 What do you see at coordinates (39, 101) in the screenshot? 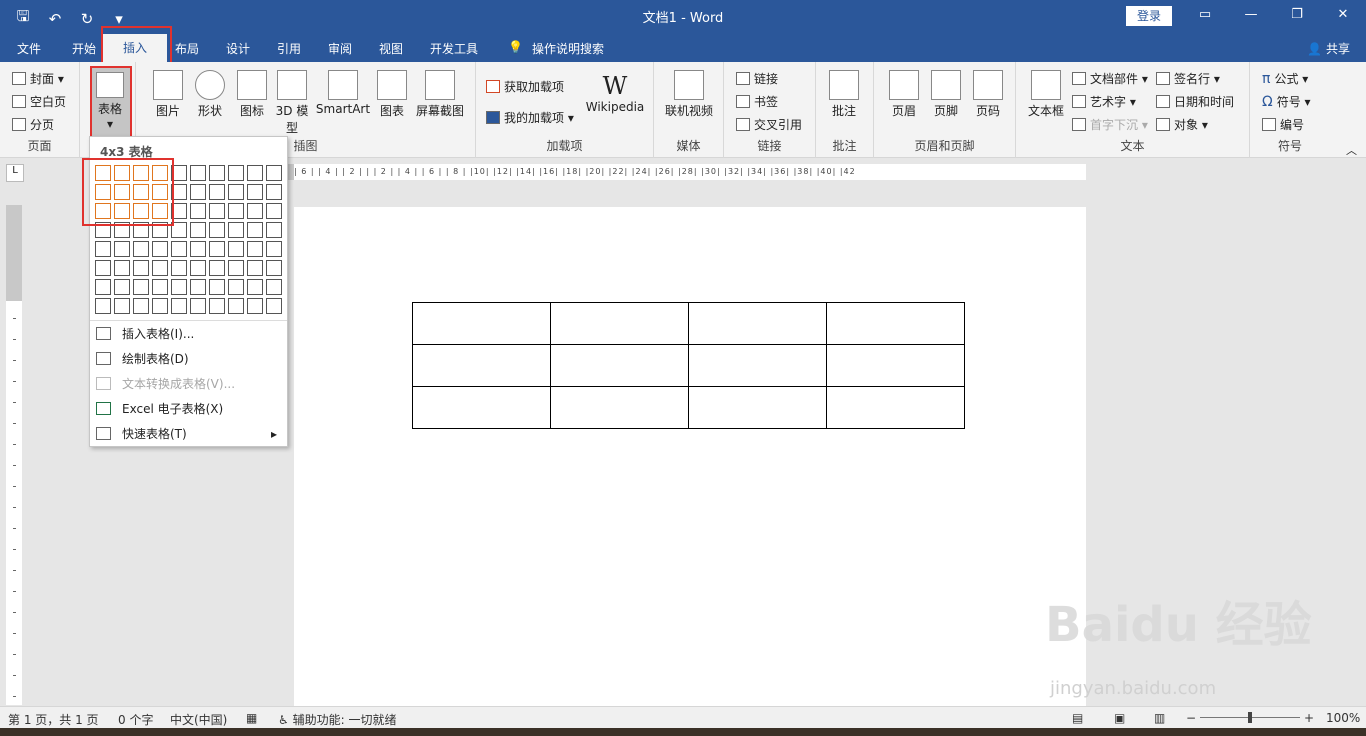
I see `blank-page-button: 空白页` at bounding box center [39, 101].